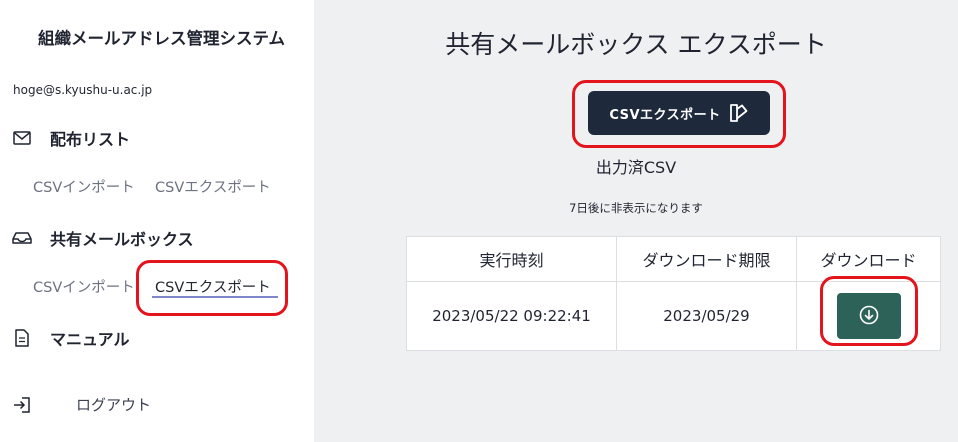 This screenshot has height=442, width=958. Describe the element at coordinates (739, 113) in the screenshot. I see `export-icon` at that location.